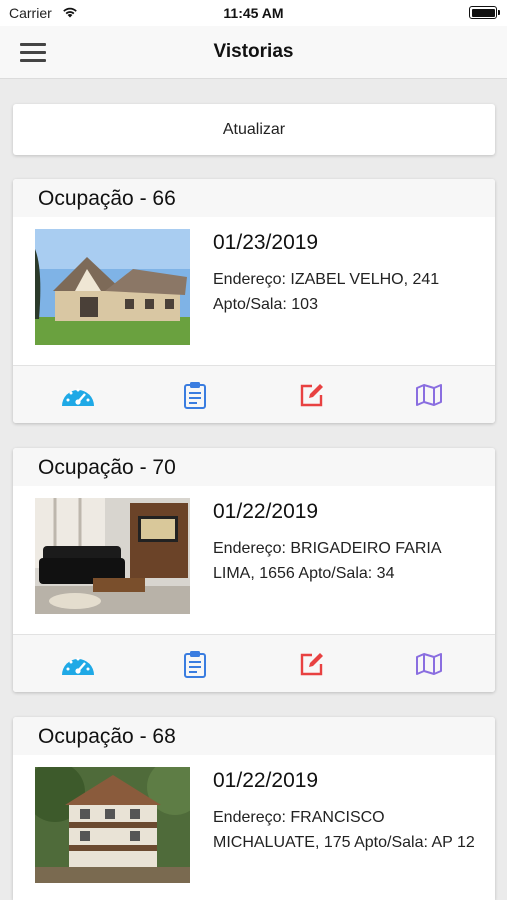 This screenshot has width=507, height=900. I want to click on battery-icon, so click(484, 12).